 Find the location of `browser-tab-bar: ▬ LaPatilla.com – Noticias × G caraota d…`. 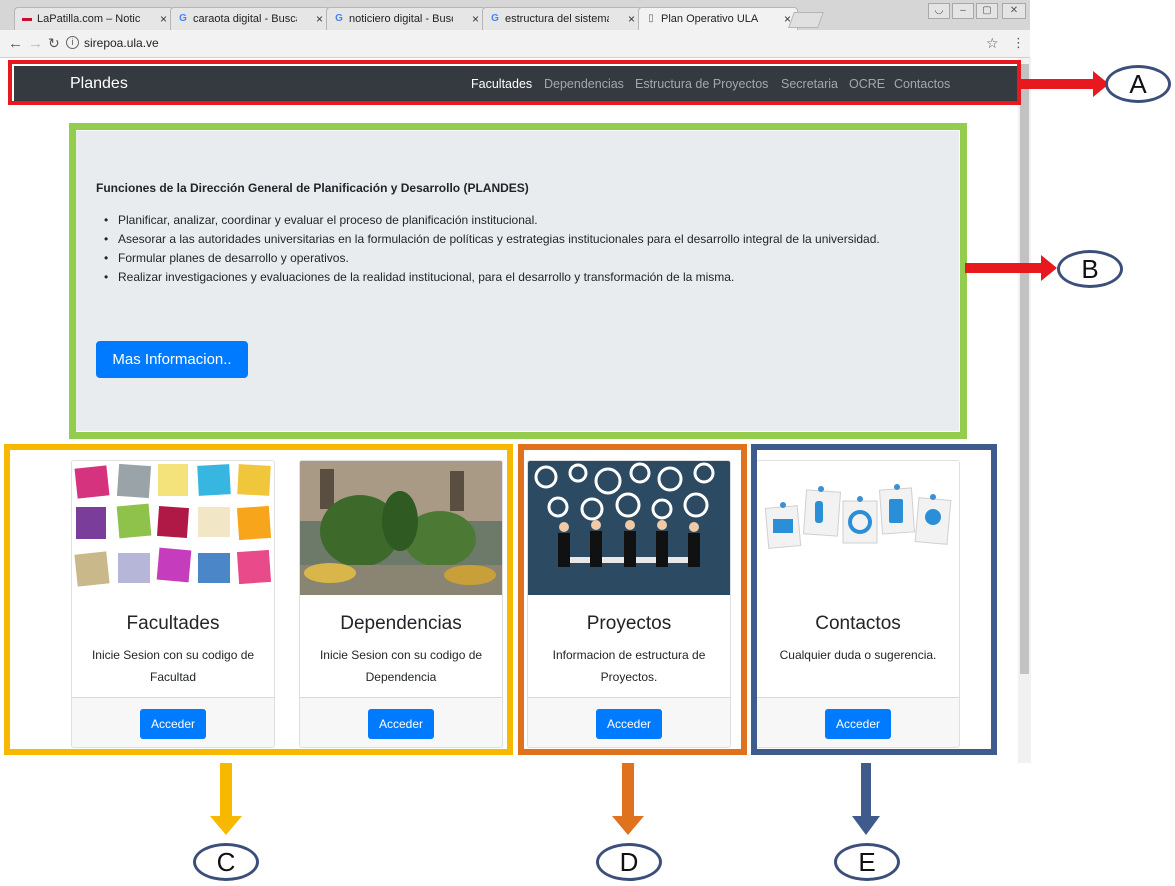

browser-tab-bar: ▬ LaPatilla.com – Noticias × G caraota d… is located at coordinates (515, 15).